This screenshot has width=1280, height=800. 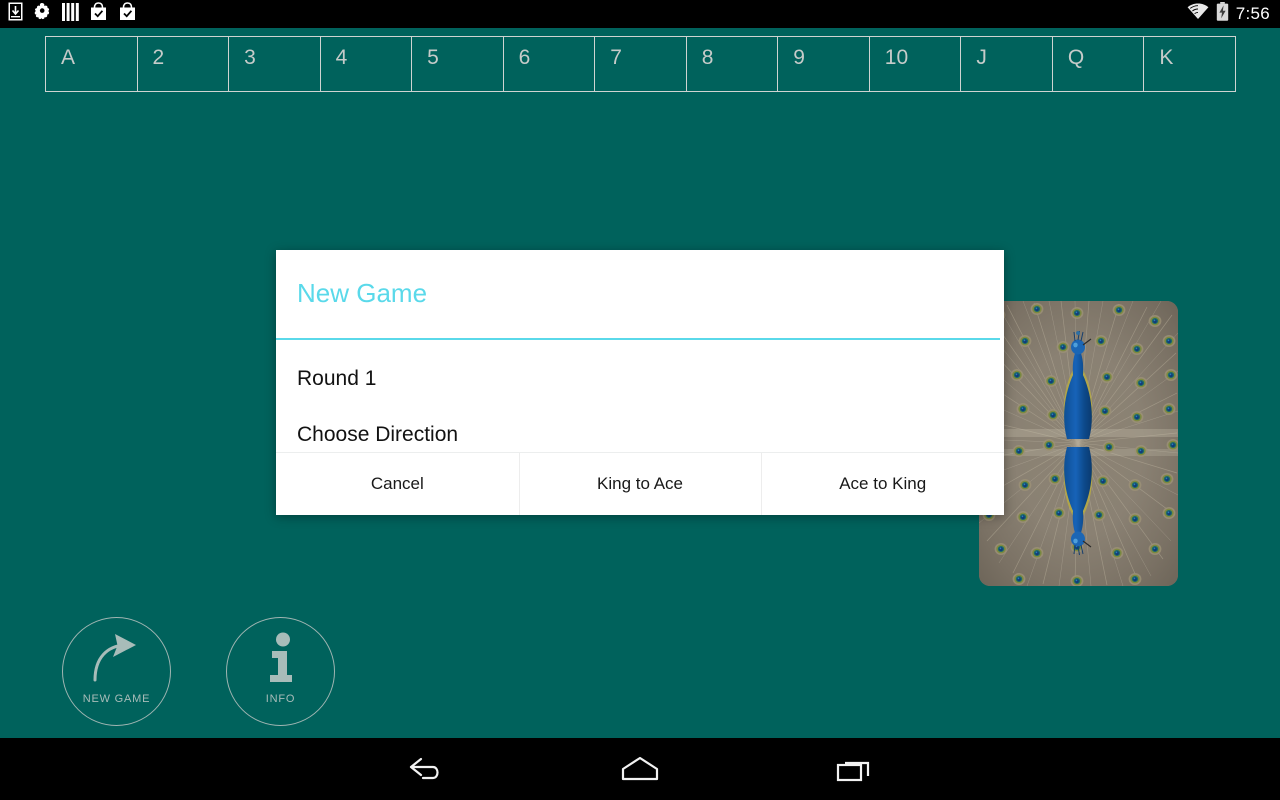 What do you see at coordinates (397, 484) in the screenshot?
I see `cancel-button: Cancel` at bounding box center [397, 484].